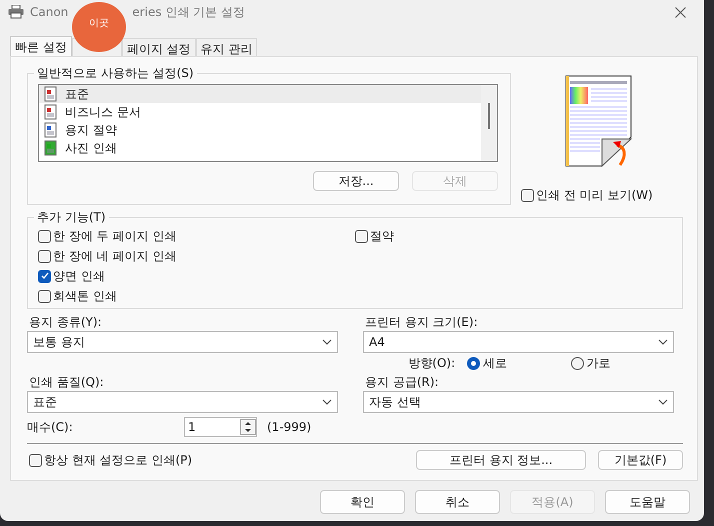  What do you see at coordinates (110, 460) in the screenshot?
I see `always-print-checkbox: 항상 현재 설정으로 인쇄(P)` at bounding box center [110, 460].